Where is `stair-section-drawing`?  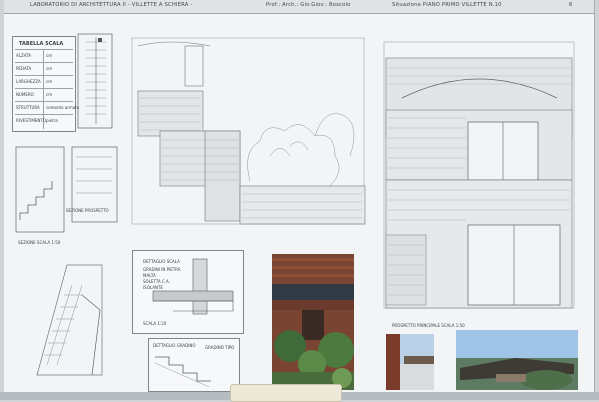
stair-section-drawing is located at coordinates (66, 189).